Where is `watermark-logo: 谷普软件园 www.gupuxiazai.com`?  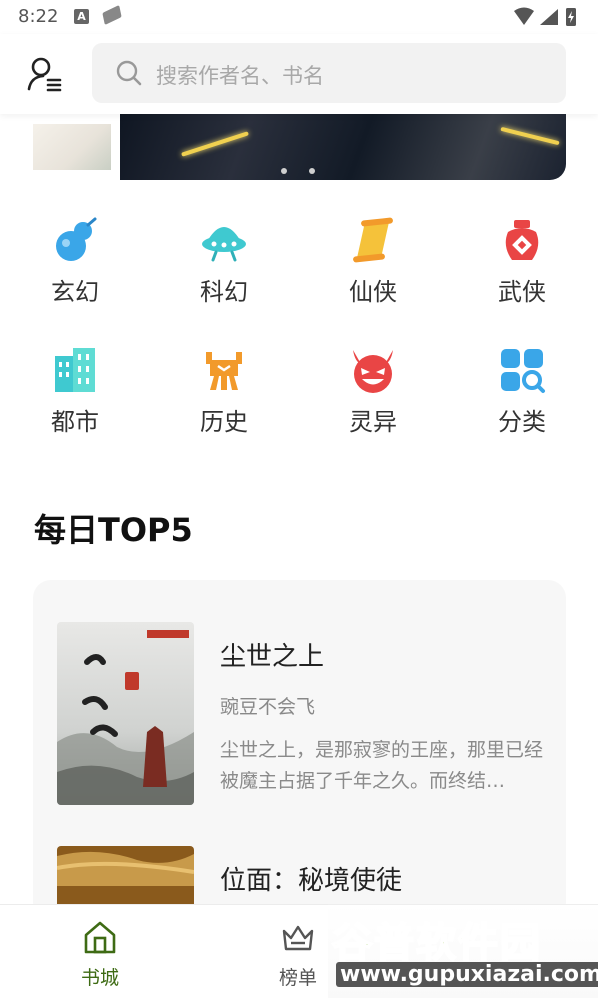 watermark-logo: 谷普软件园 www.gupuxiazai.com is located at coordinates (463, 951).